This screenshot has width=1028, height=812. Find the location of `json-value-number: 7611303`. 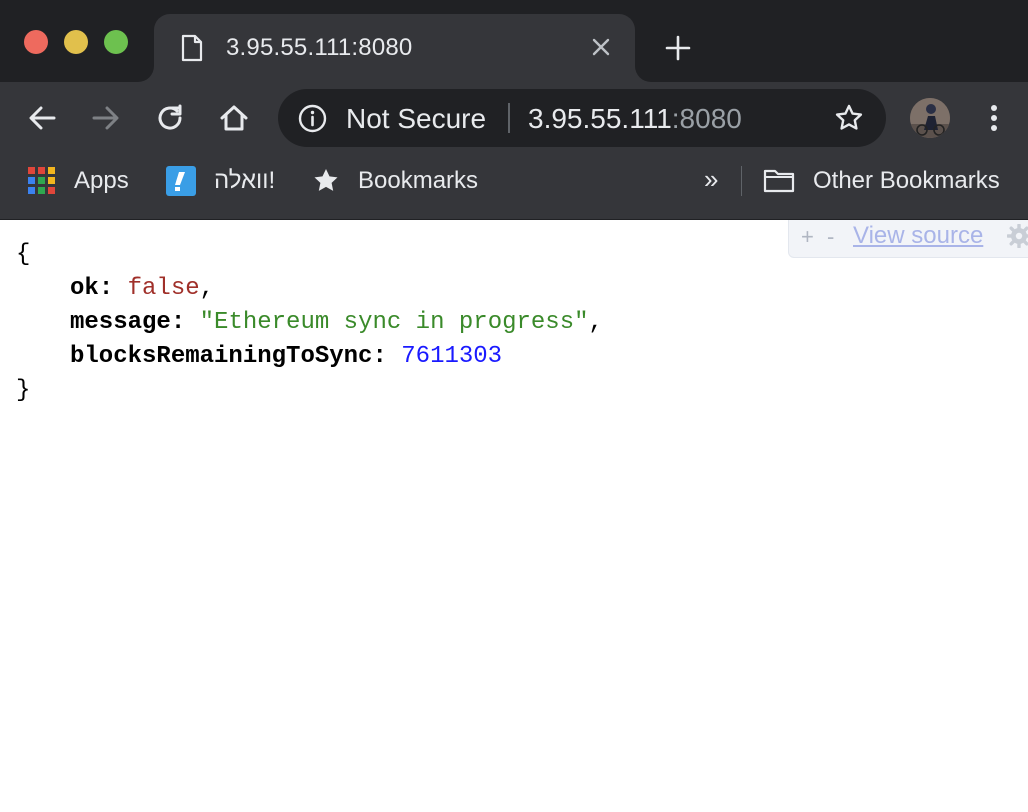

json-value-number: 7611303 is located at coordinates (452, 356).